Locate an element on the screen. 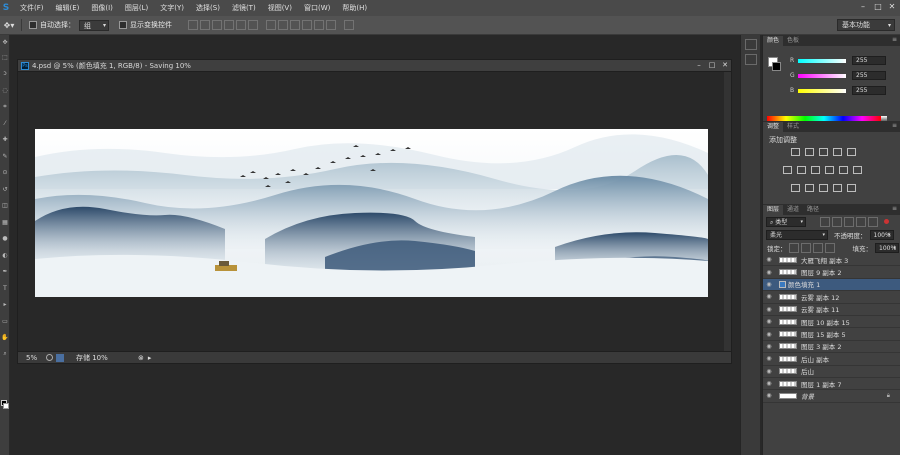  menu-item: 帮助(H) is located at coordinates (354, 8).